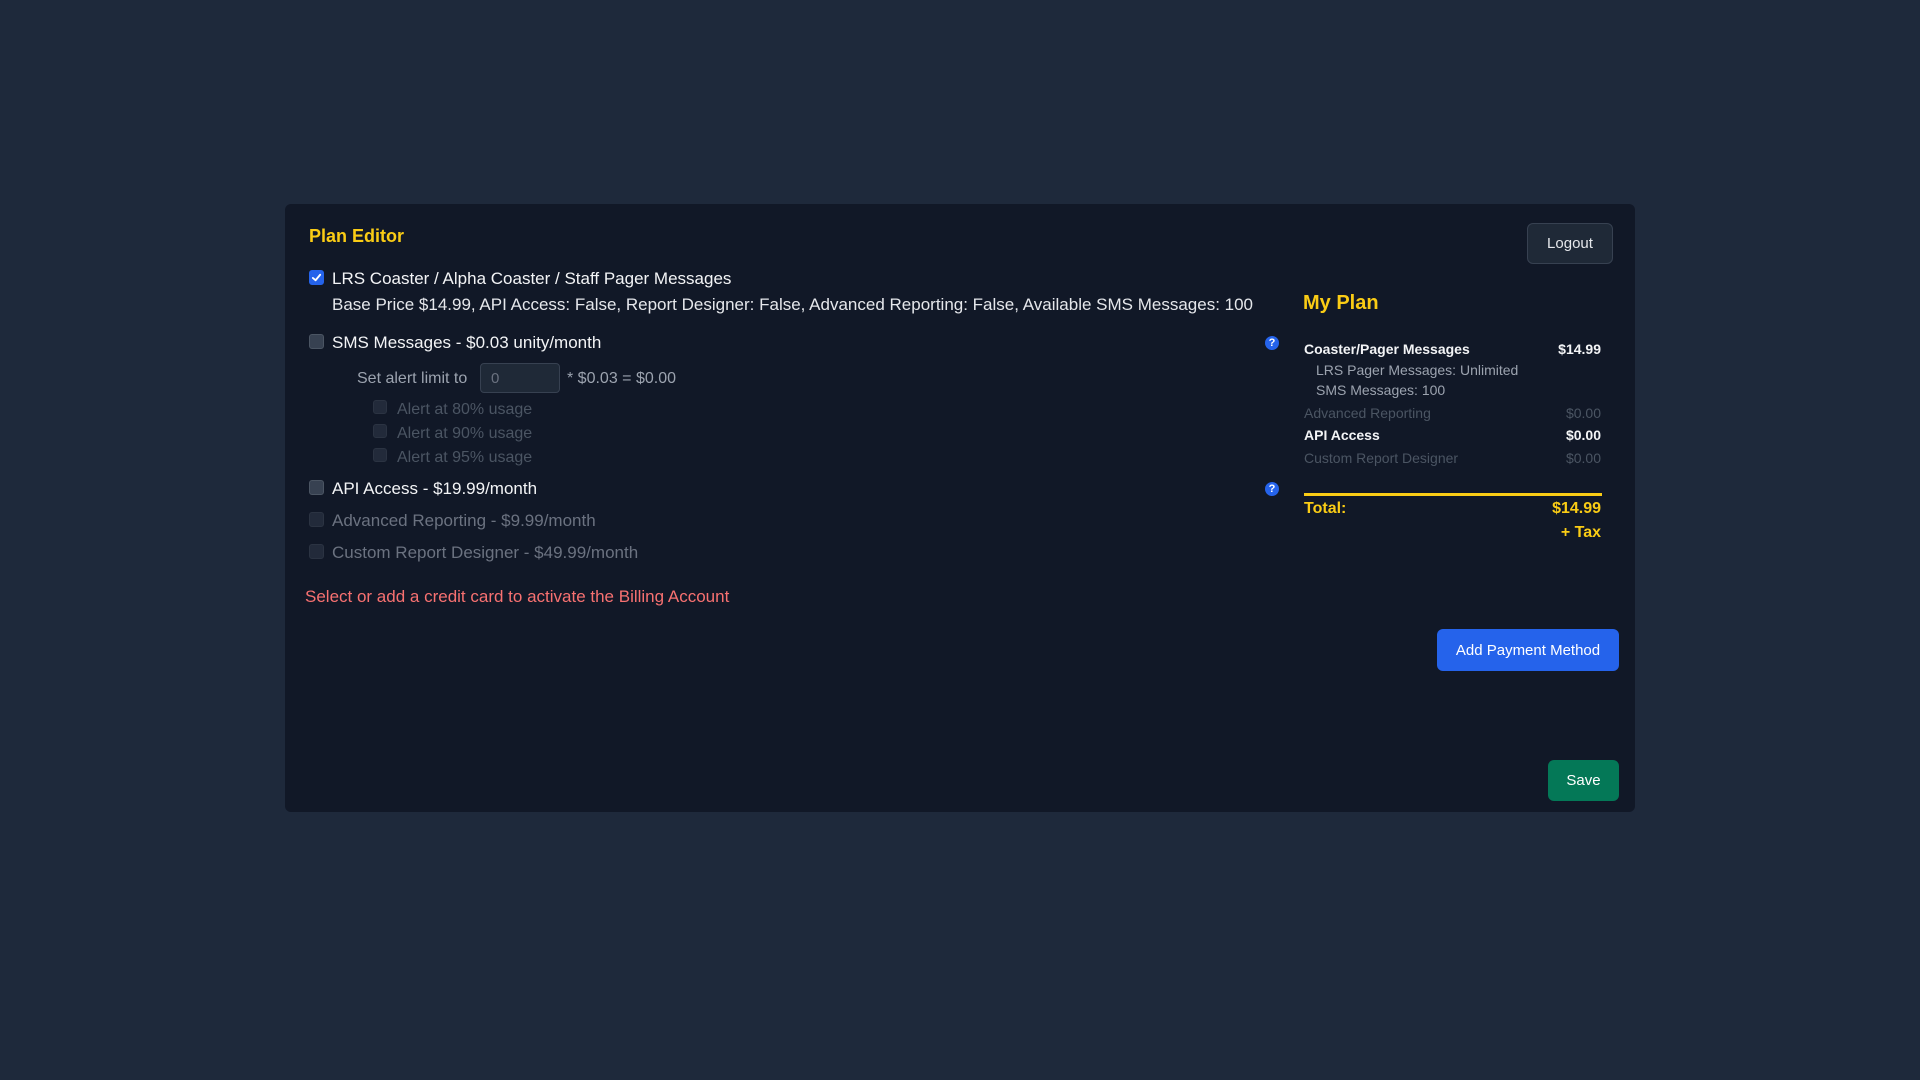  What do you see at coordinates (1583, 435) in the screenshot?
I see `my-plan-api-access-price: $0.00` at bounding box center [1583, 435].